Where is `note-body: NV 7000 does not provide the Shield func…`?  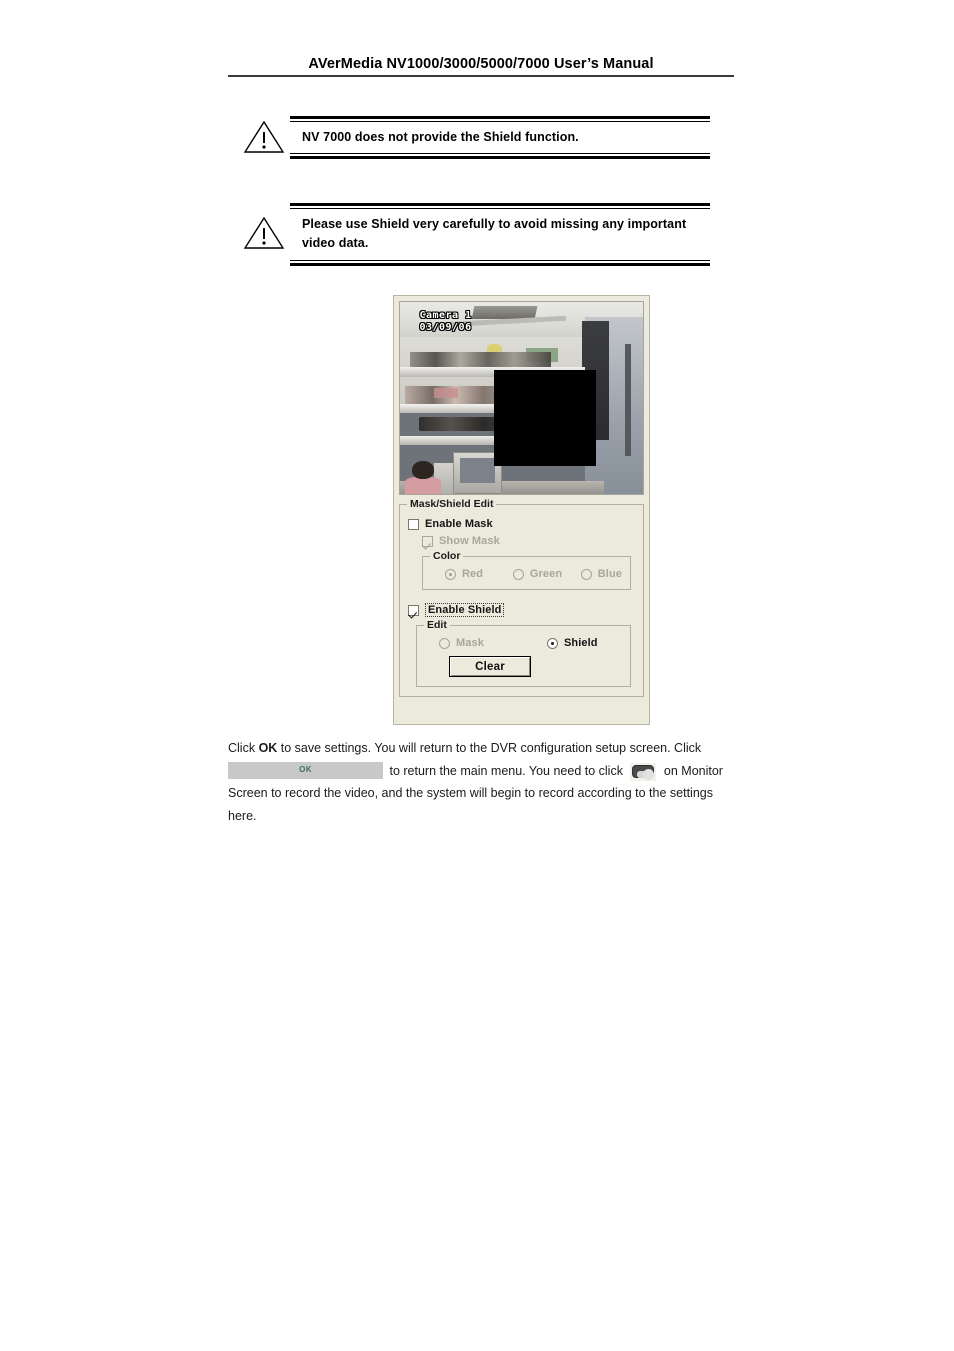 note-body: NV 7000 does not provide the Shield func… is located at coordinates (500, 138).